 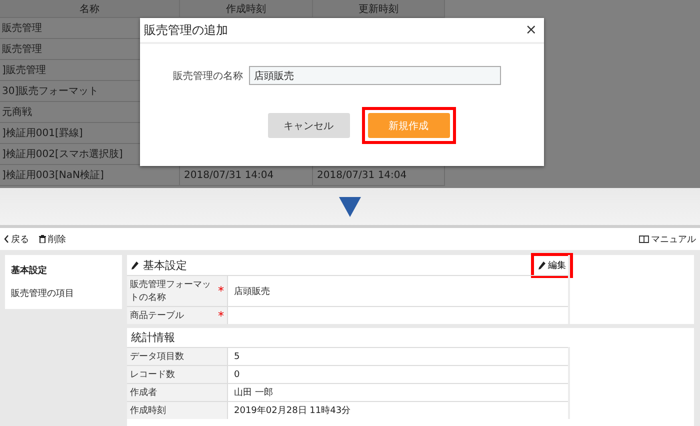 What do you see at coordinates (292, 410) in the screenshot?
I see `field-value: 2019年02月28日 11時43分` at bounding box center [292, 410].